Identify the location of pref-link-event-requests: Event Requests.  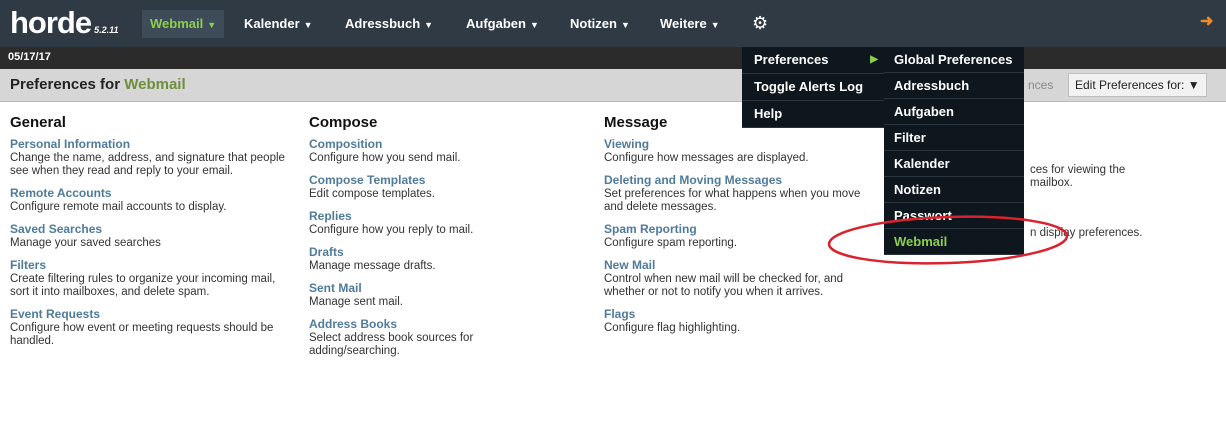
(150, 314).